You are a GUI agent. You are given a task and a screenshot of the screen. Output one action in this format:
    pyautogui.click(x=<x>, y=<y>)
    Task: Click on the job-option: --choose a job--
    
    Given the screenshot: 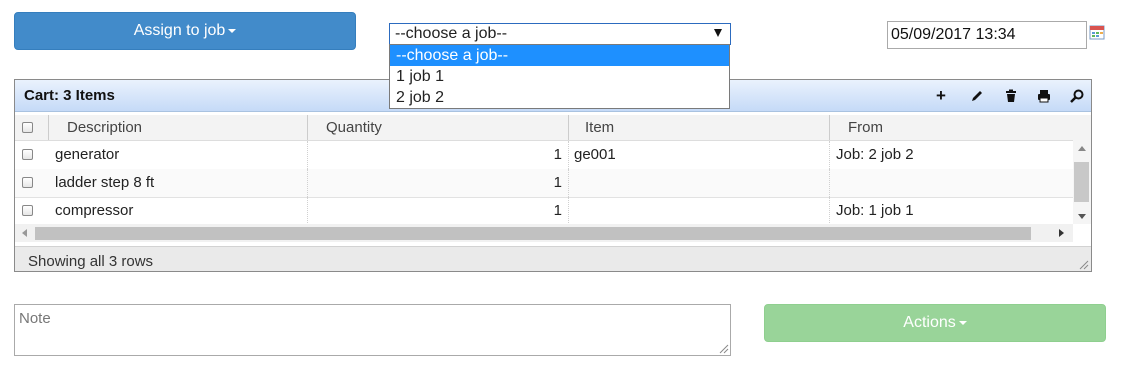 What is the action you would take?
    pyautogui.click(x=559, y=55)
    